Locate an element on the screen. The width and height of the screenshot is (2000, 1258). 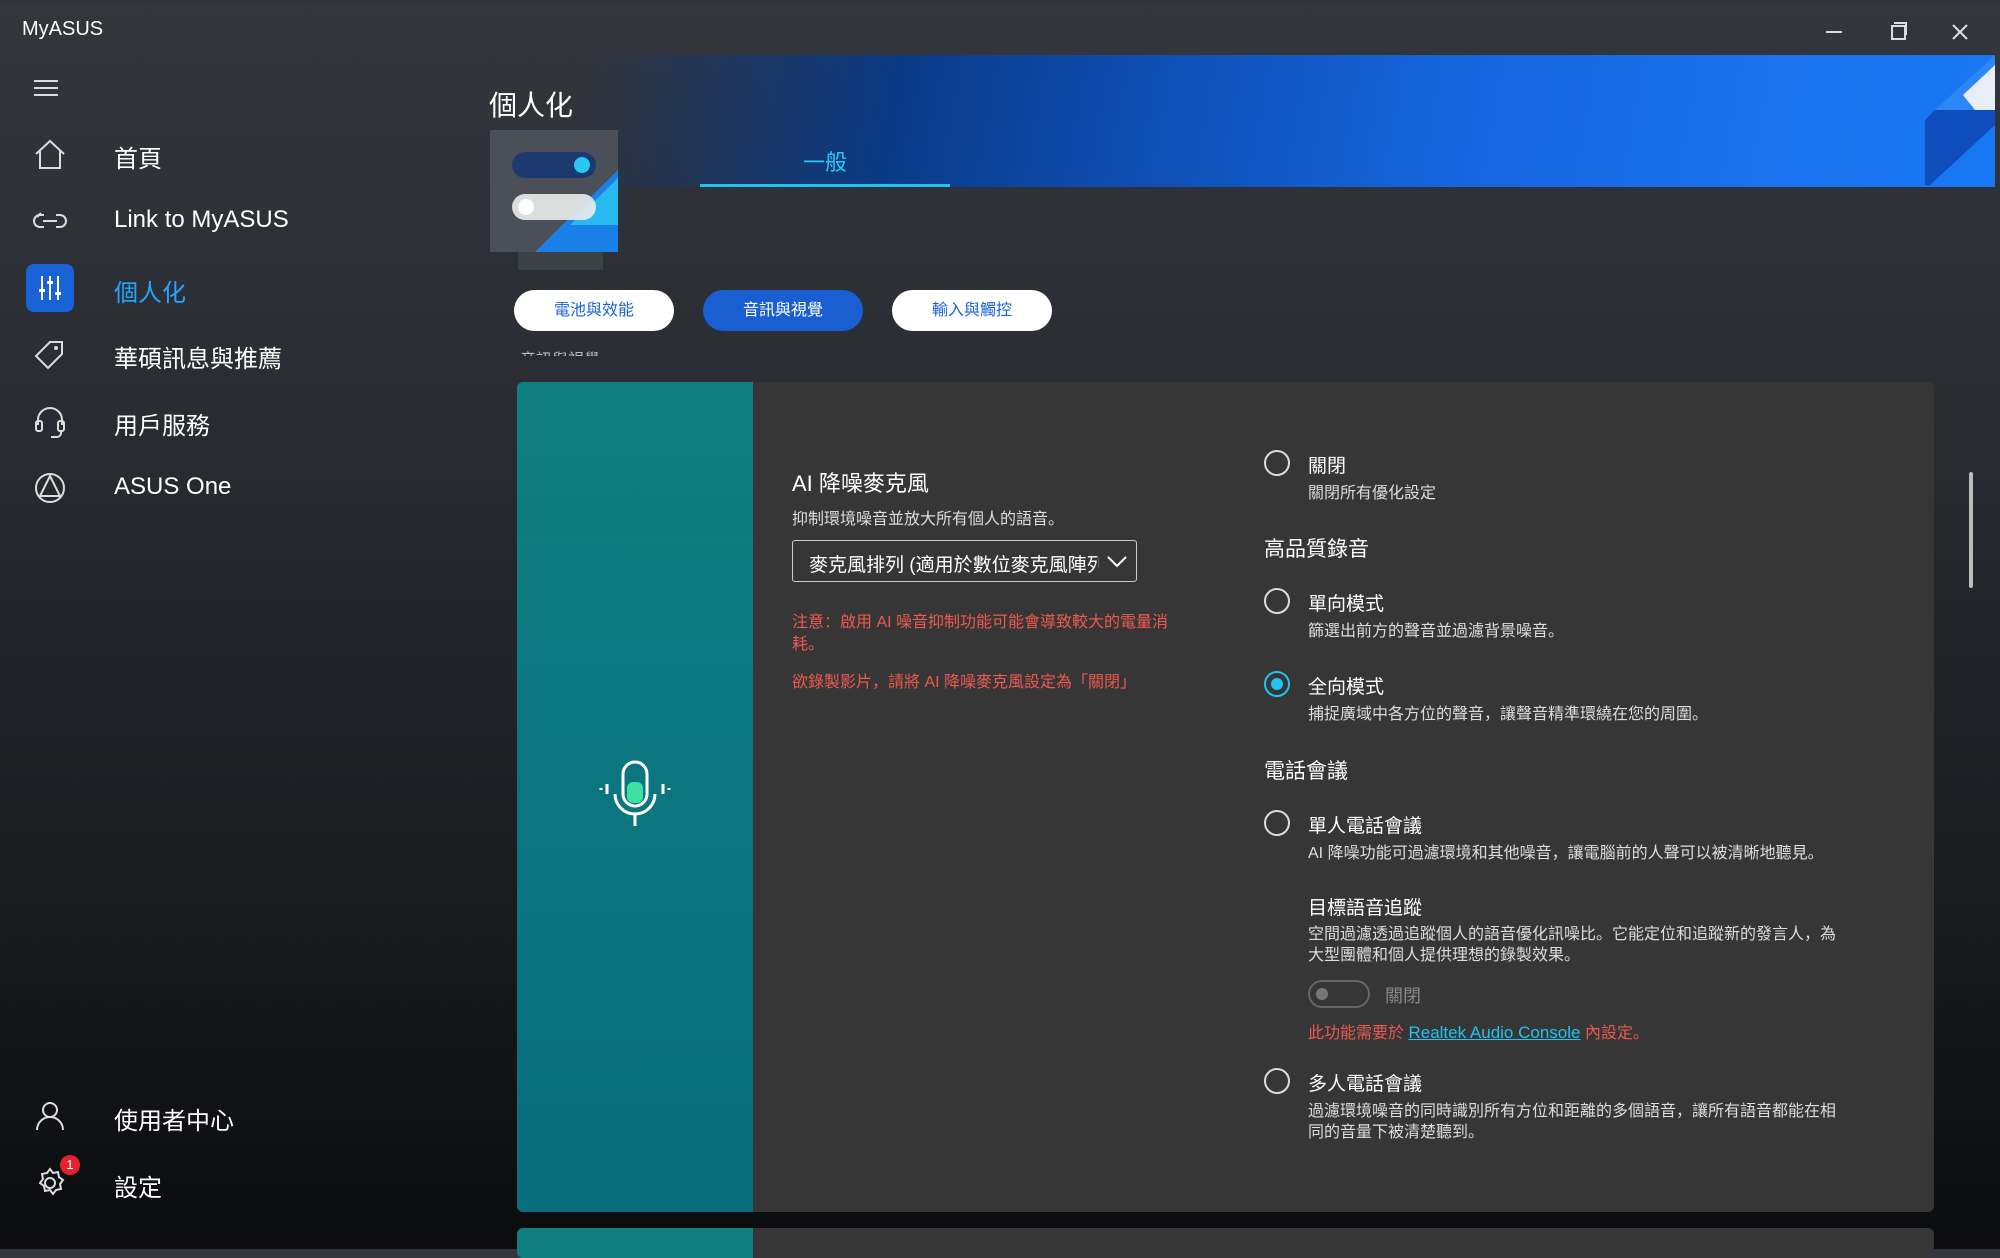
conference-call-heading: 電話會議 is located at coordinates (1306, 771).